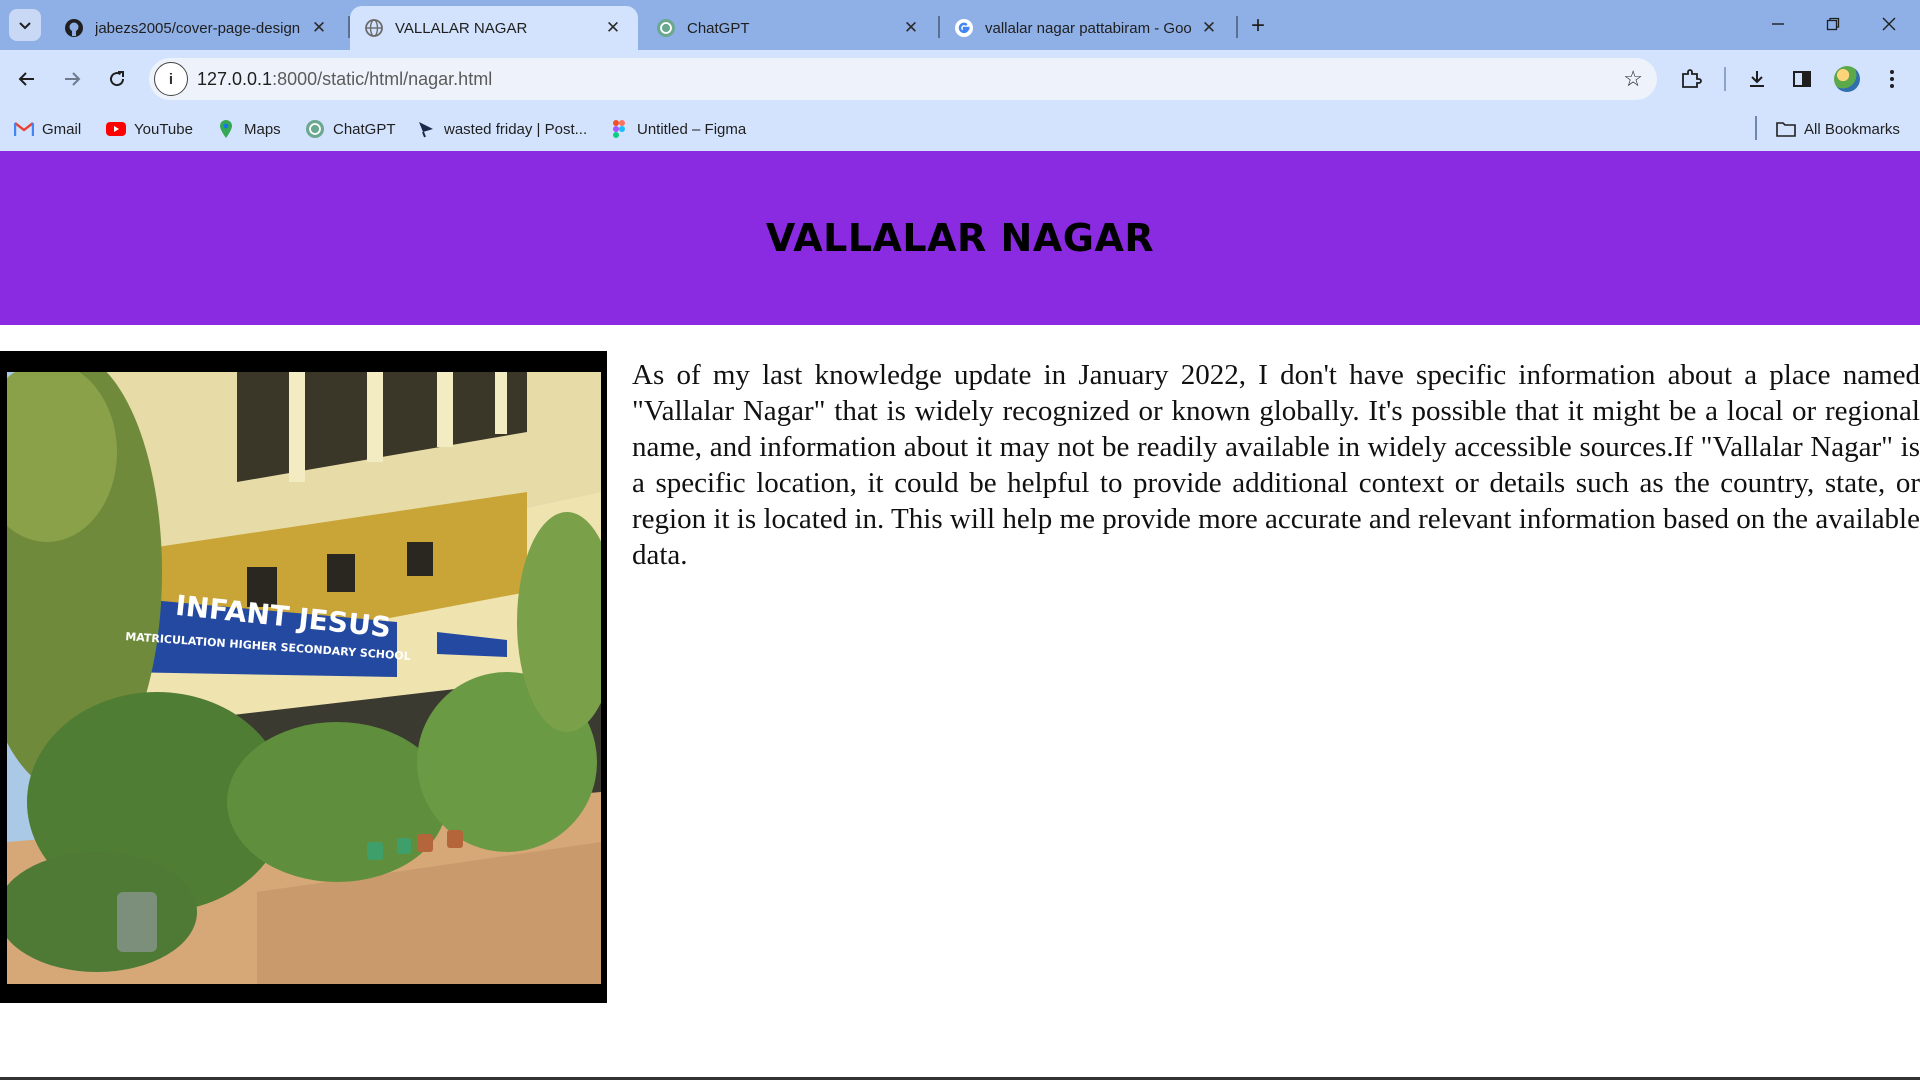 This screenshot has height=1080, width=1920. Describe the element at coordinates (382, 79) in the screenshot. I see `url-path: :8000/static/html/nagar.html` at that location.